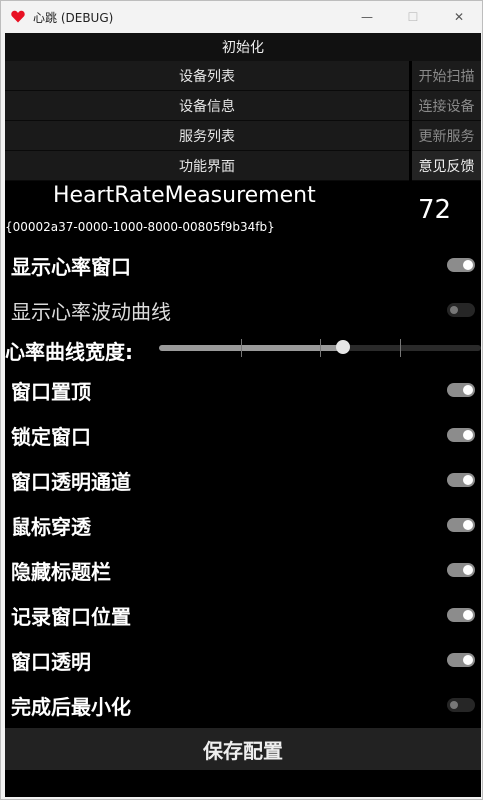  I want to click on transparent-toggle, so click(461, 660).